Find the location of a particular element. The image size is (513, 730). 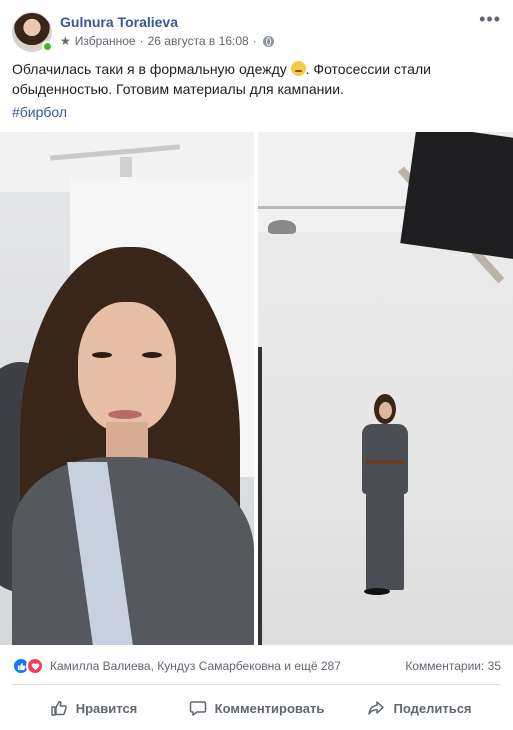

share-button: Поделиться is located at coordinates (419, 708).